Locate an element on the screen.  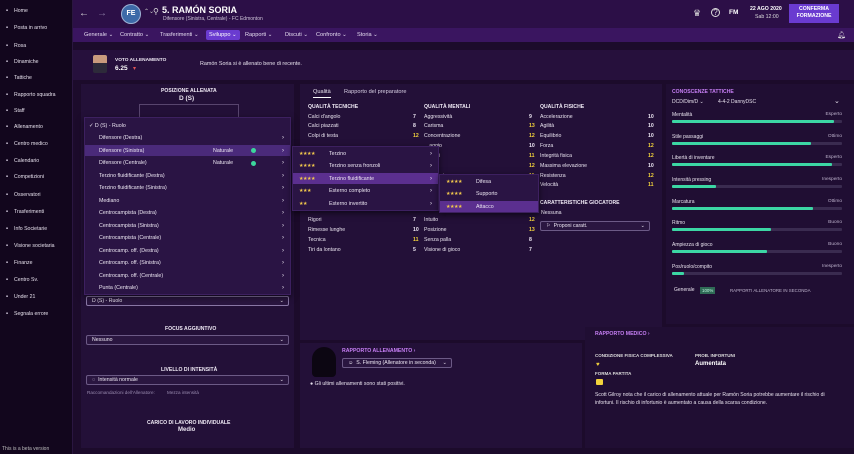
tactics-icon: ▪ is located at coordinates (7, 78).